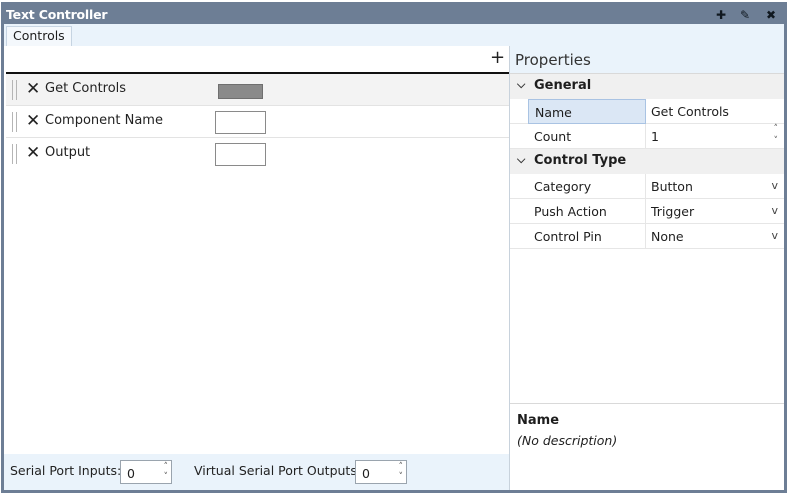 This screenshot has width=789, height=494. What do you see at coordinates (647, 447) in the screenshot?
I see `property-description: Name (No description)` at bounding box center [647, 447].